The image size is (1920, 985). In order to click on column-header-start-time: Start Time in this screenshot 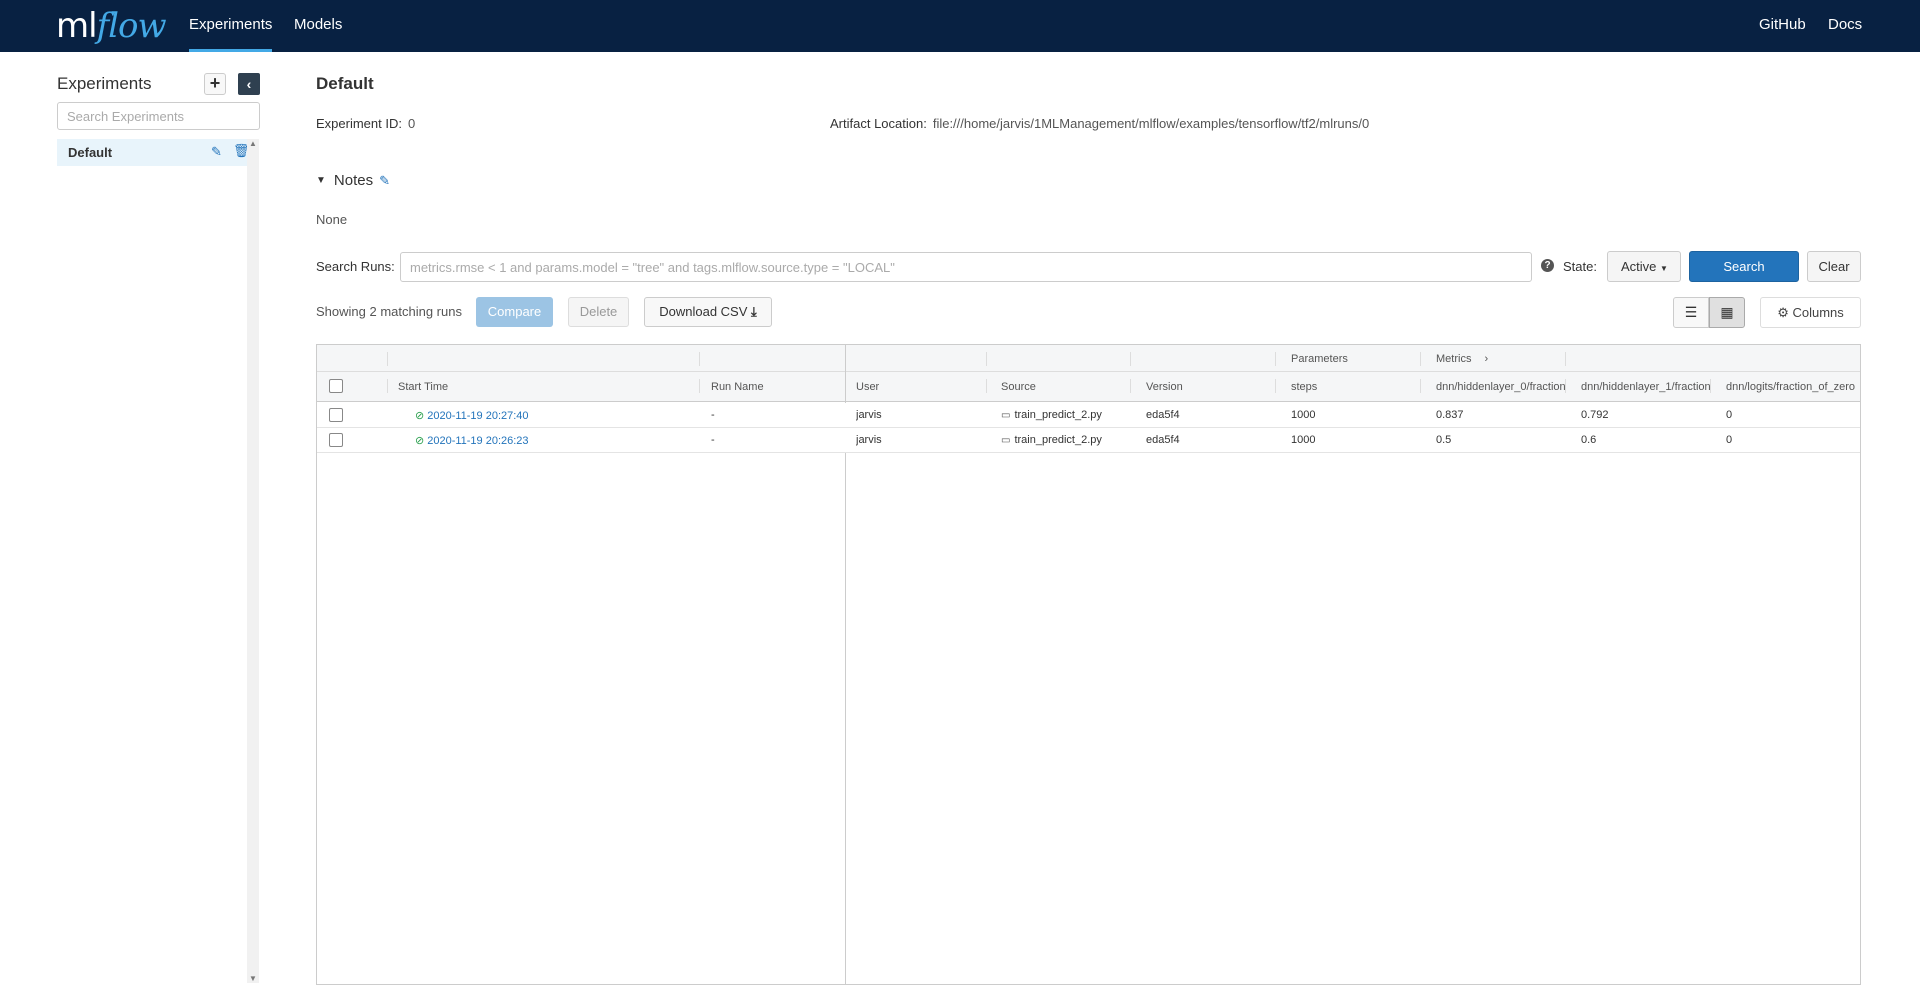, I will do `click(423, 387)`.